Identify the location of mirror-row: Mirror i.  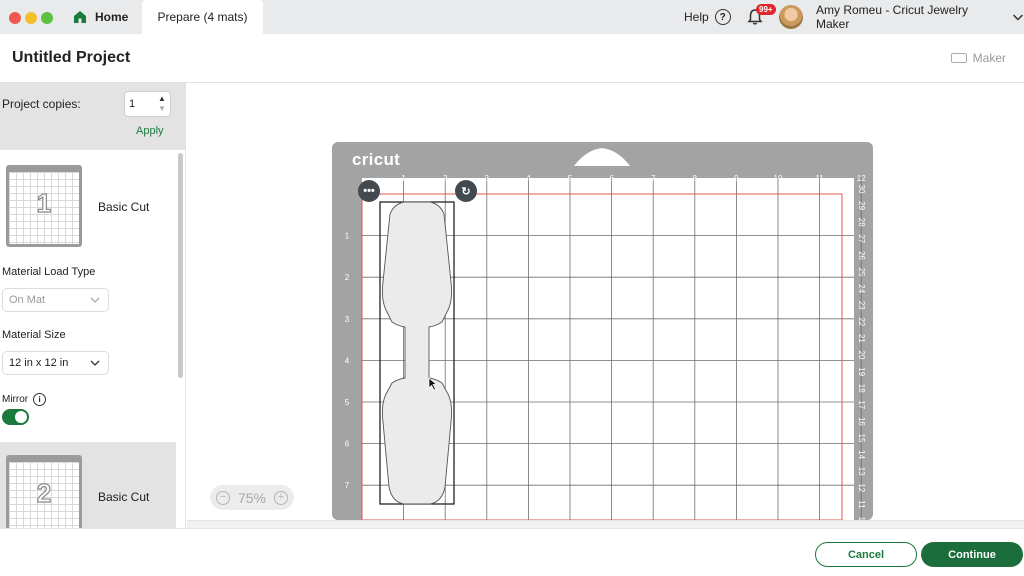
(24, 399).